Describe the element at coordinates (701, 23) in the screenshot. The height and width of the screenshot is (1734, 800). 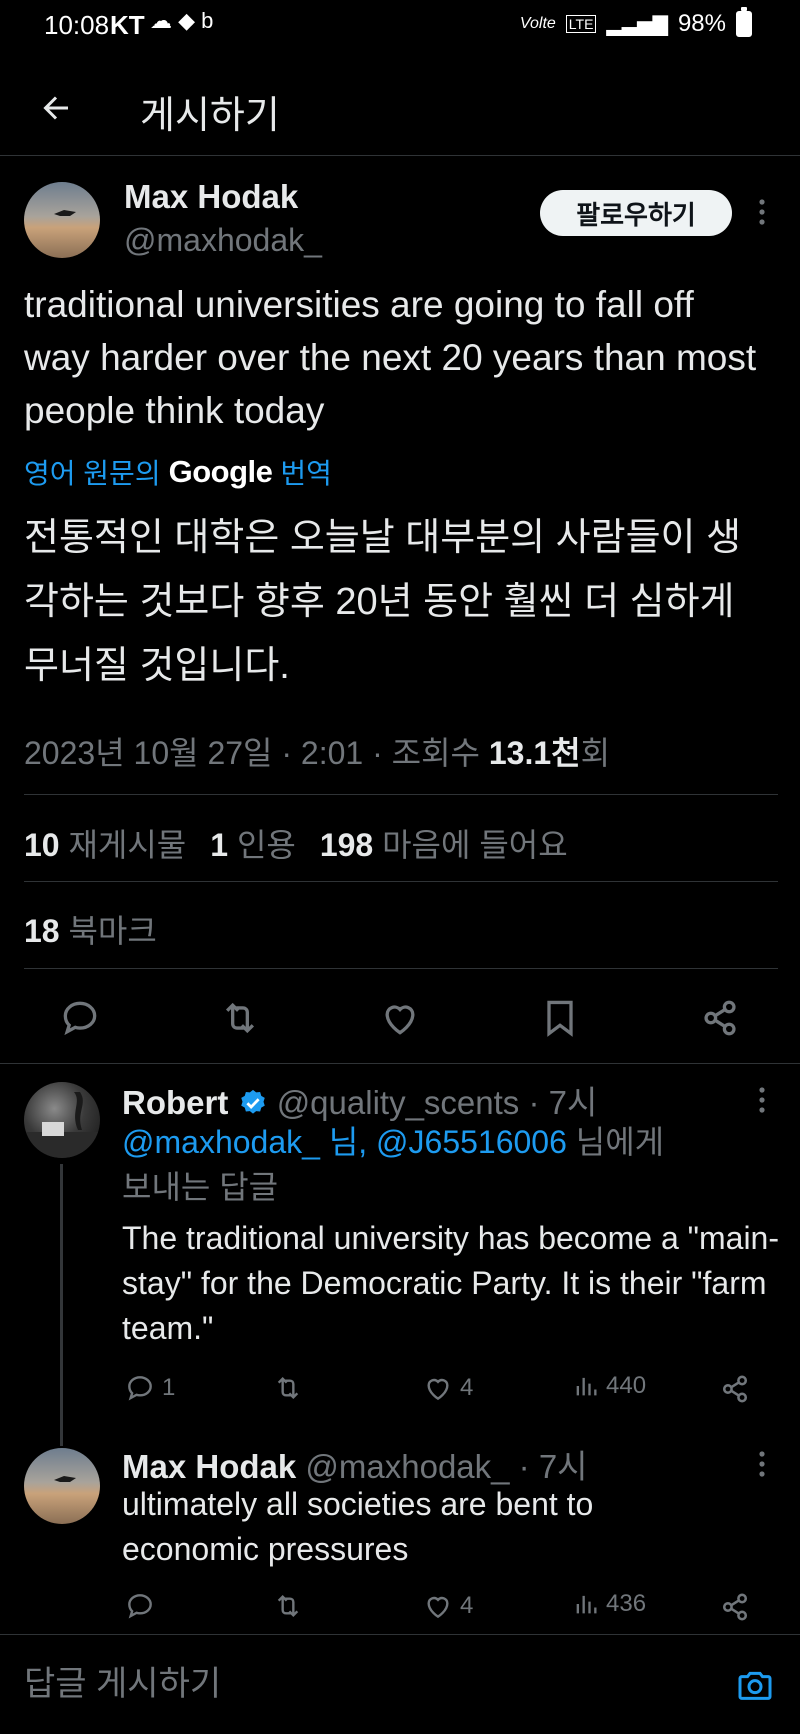
I see `status-battery: 98%` at that location.